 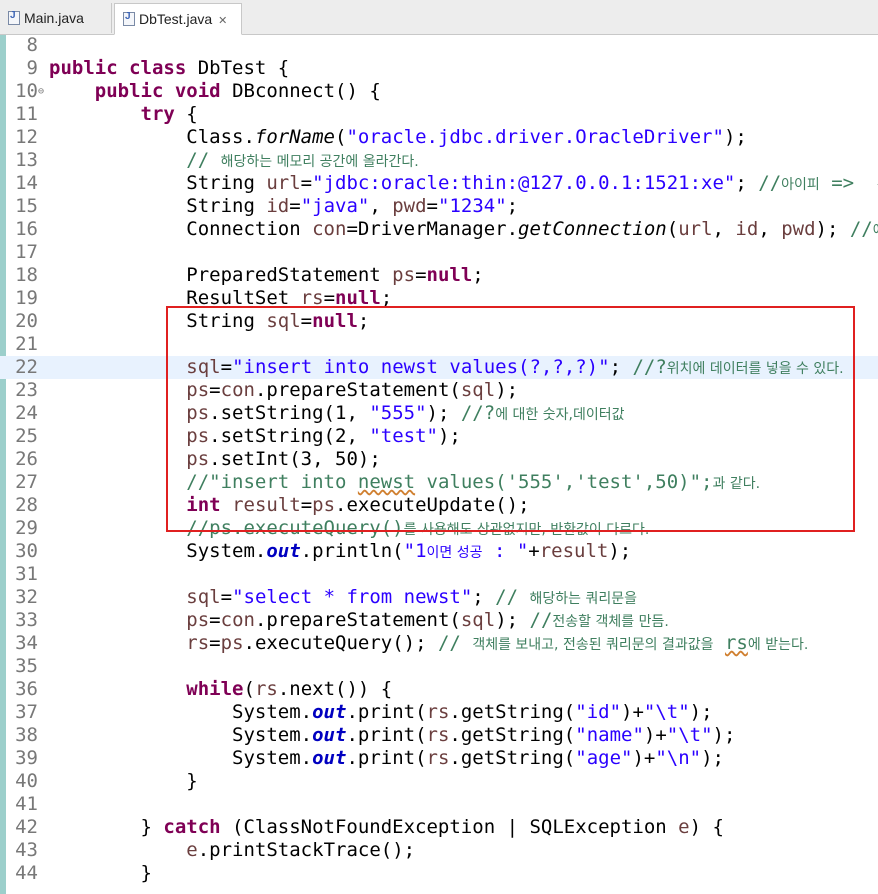 I want to click on code-line: 36 while(rs.next()) {, so click(x=439, y=689).